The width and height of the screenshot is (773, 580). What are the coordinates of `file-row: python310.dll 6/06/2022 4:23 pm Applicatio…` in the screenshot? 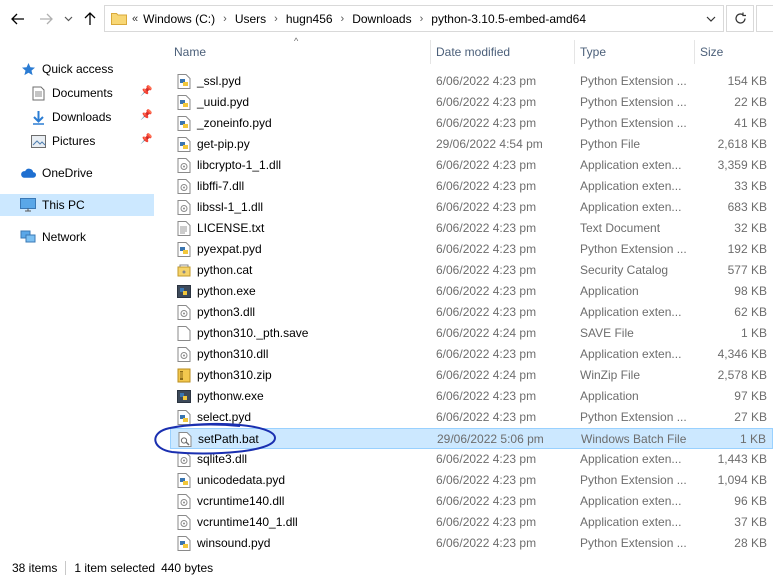 It's located at (471, 354).